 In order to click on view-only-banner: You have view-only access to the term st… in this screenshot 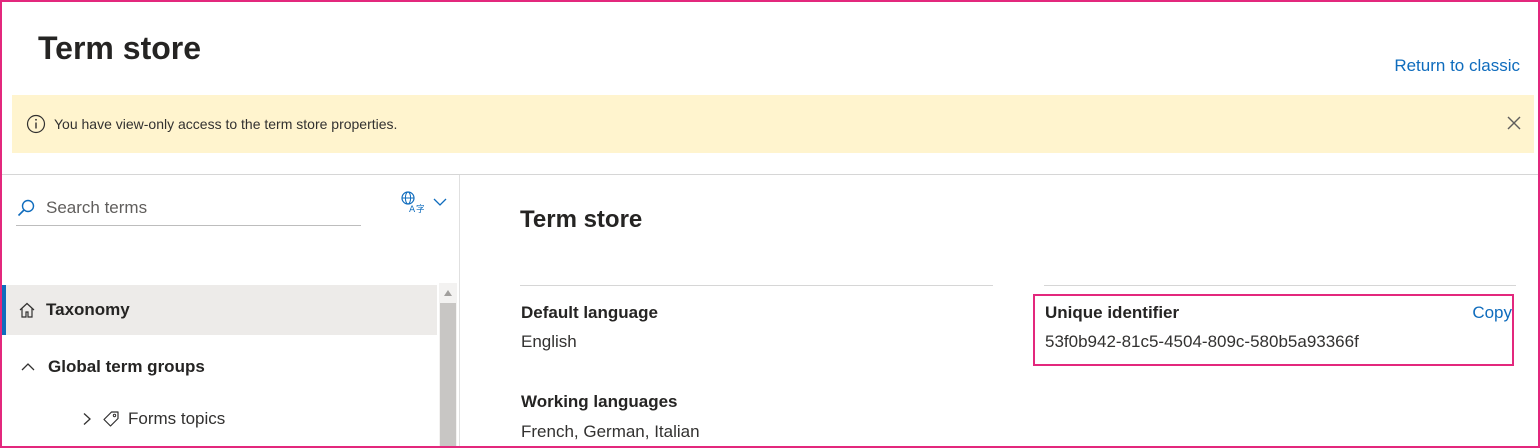, I will do `click(773, 124)`.